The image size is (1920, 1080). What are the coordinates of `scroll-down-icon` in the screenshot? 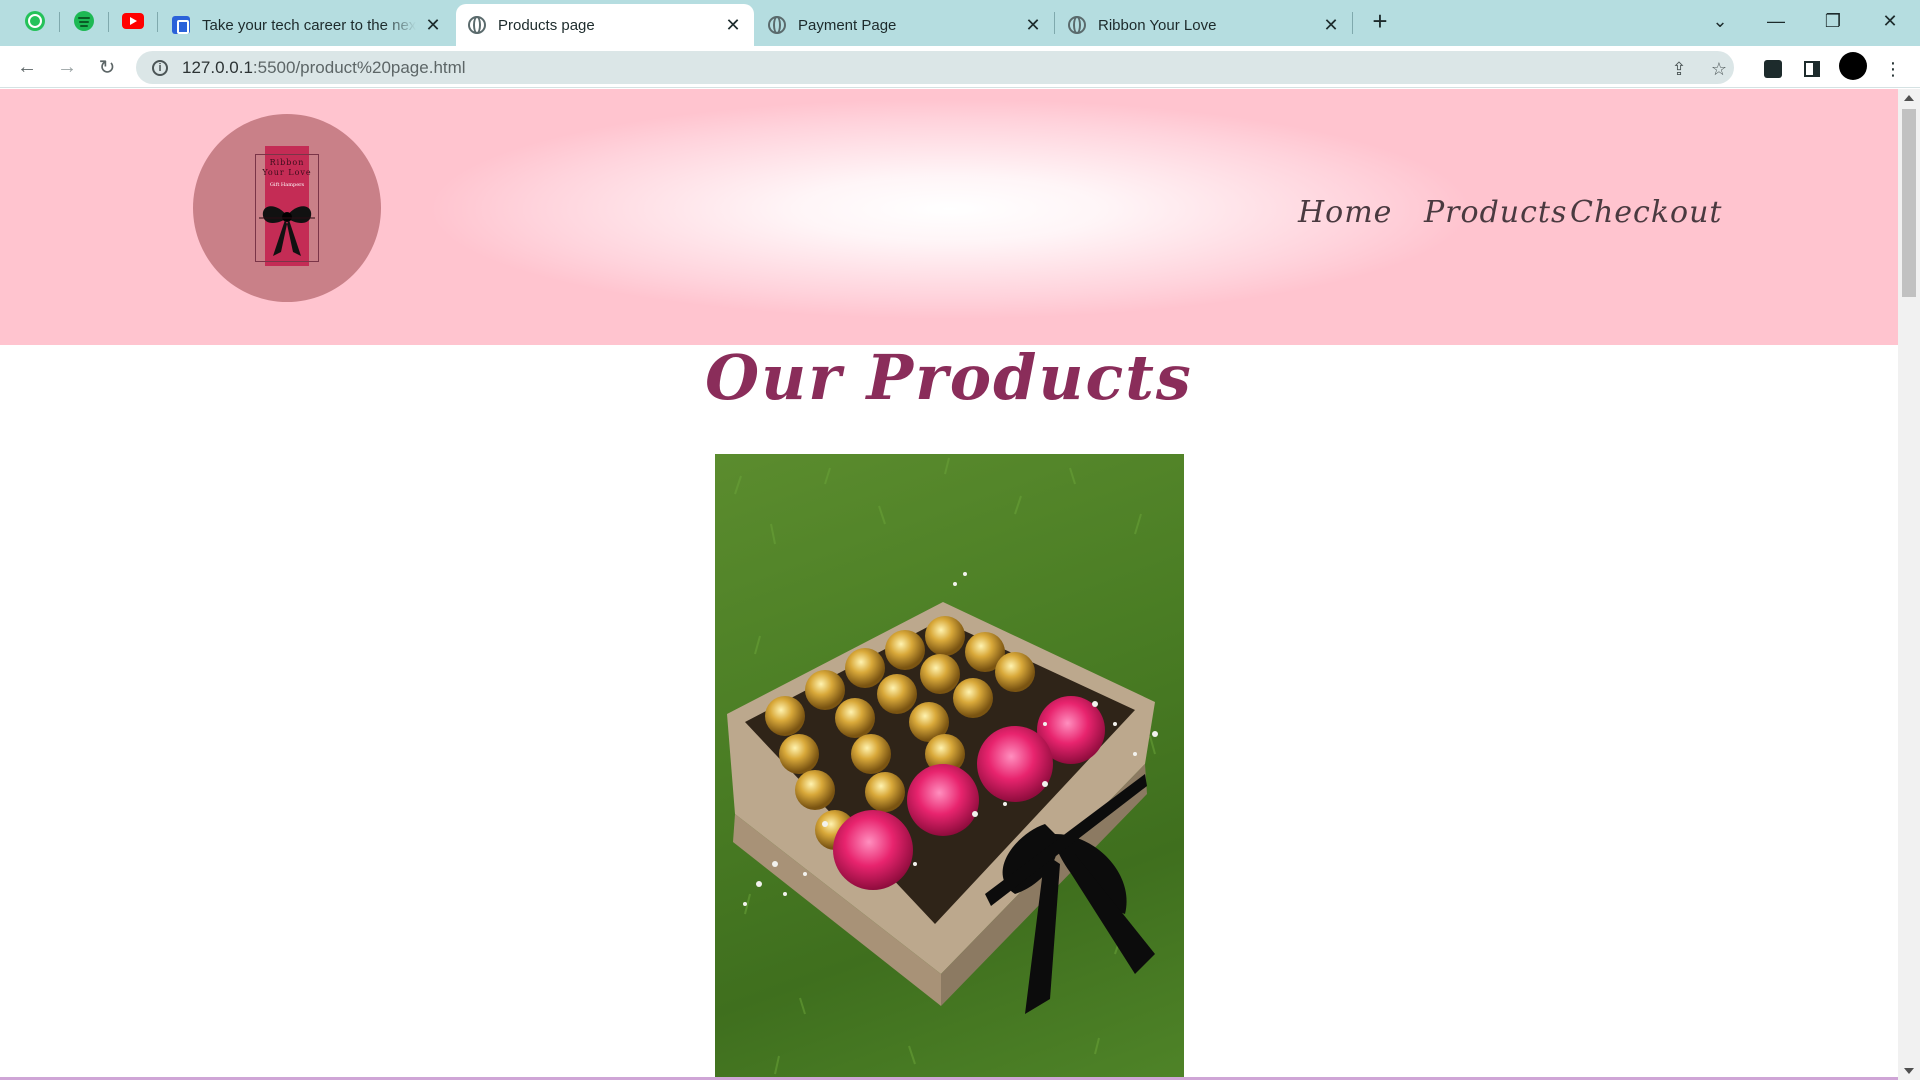 It's located at (1909, 1071).